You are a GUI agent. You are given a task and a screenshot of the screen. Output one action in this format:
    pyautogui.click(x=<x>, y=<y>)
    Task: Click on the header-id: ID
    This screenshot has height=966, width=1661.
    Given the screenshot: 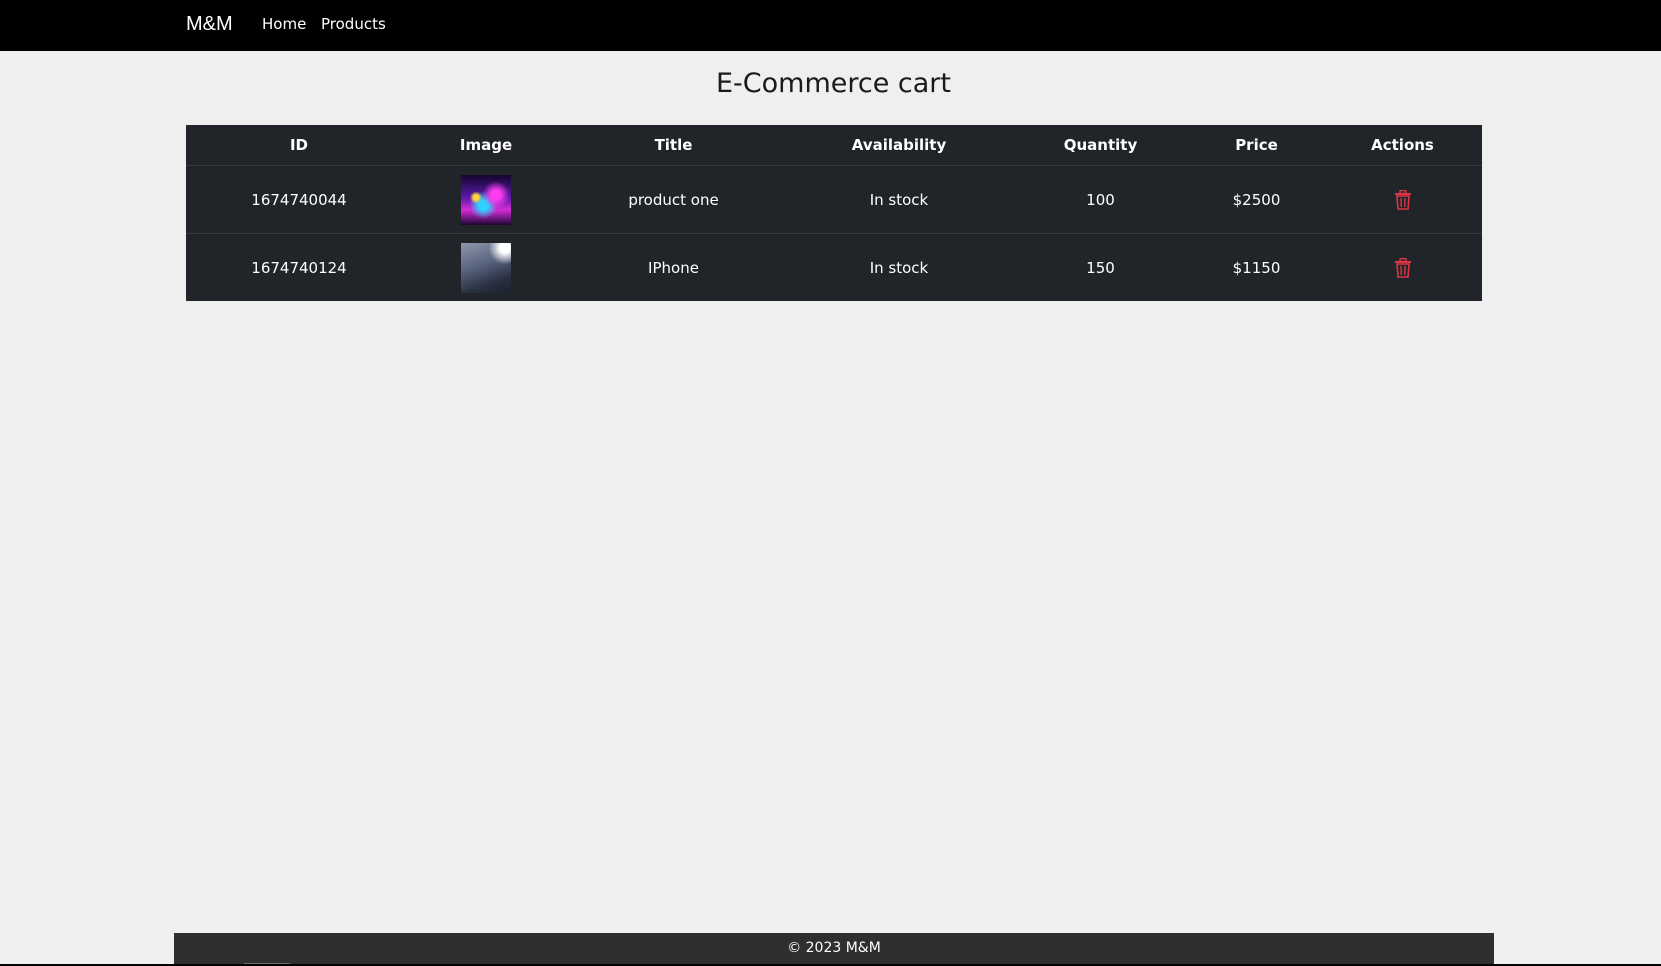 What is the action you would take?
    pyautogui.click(x=299, y=145)
    